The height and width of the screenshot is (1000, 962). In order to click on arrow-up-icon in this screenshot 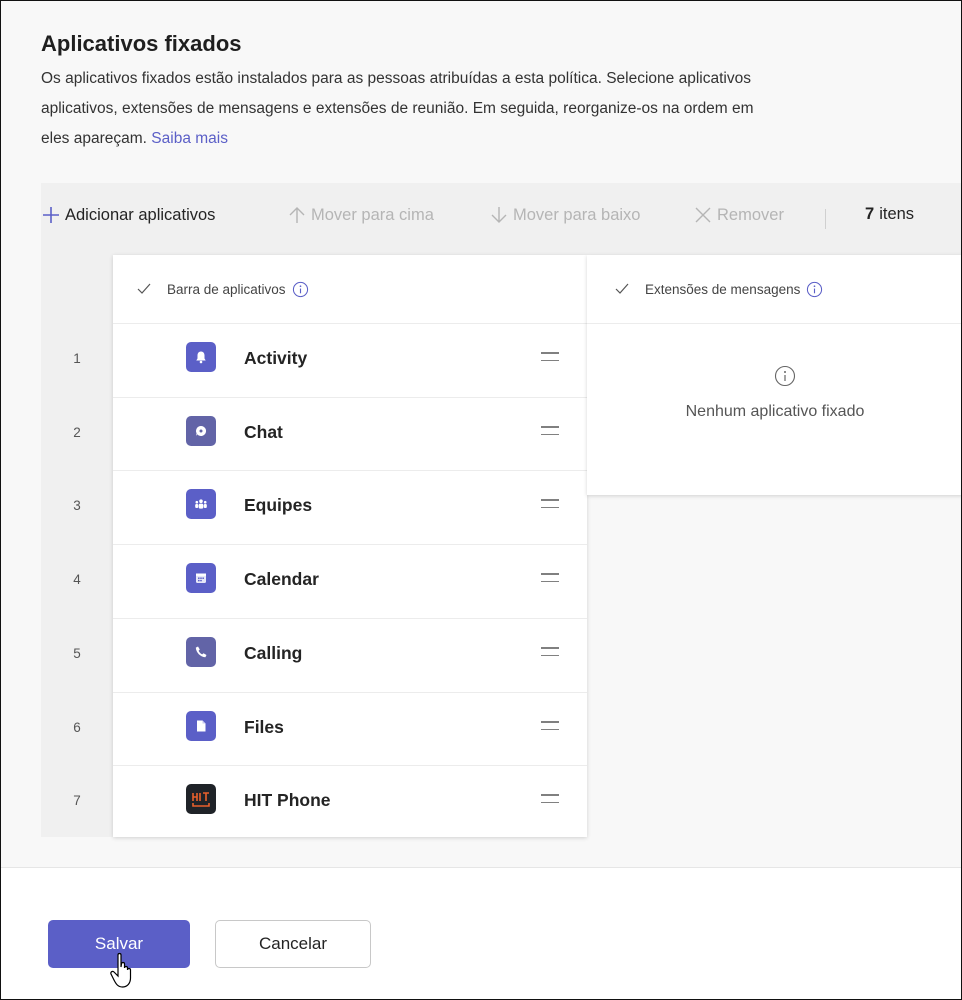, I will do `click(297, 215)`.